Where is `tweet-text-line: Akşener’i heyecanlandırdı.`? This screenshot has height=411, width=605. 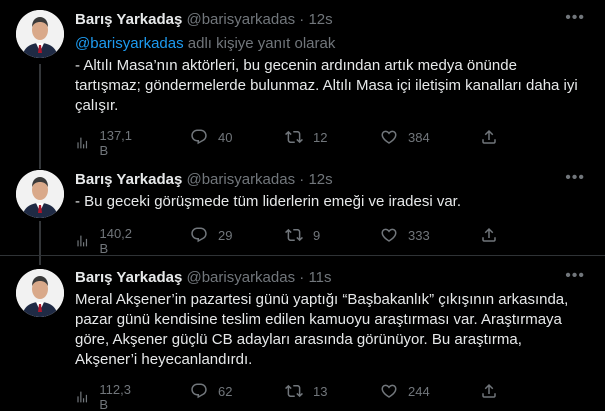 tweet-text-line: Akşener’i heyecanlandırdı. is located at coordinates (164, 359).